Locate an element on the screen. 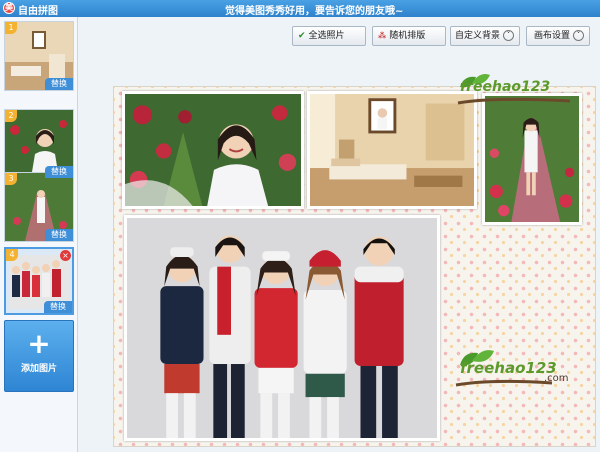  photo-sidebar: 1 替换 2 替换 3 替换 4 × 替换 + 添加图片 is located at coordinates (39, 234).